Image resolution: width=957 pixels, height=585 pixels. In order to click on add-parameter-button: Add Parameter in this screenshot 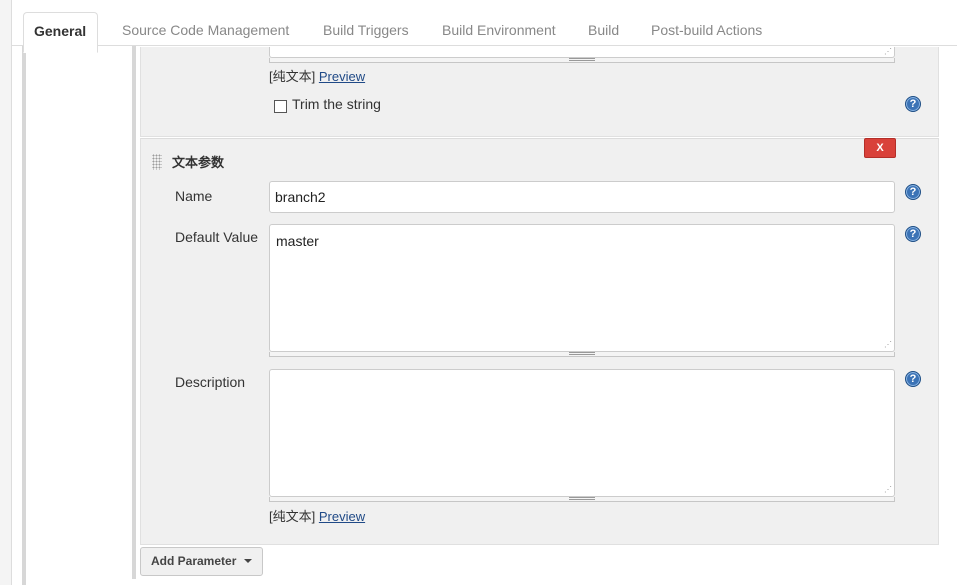, I will do `click(202, 561)`.